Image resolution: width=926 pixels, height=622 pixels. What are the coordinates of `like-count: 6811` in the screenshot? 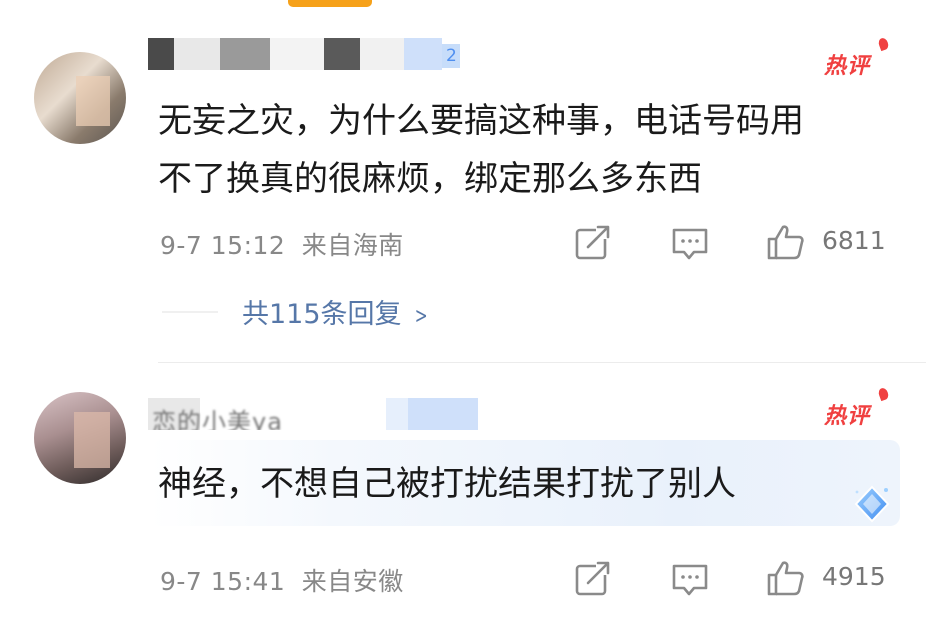 It's located at (854, 240).